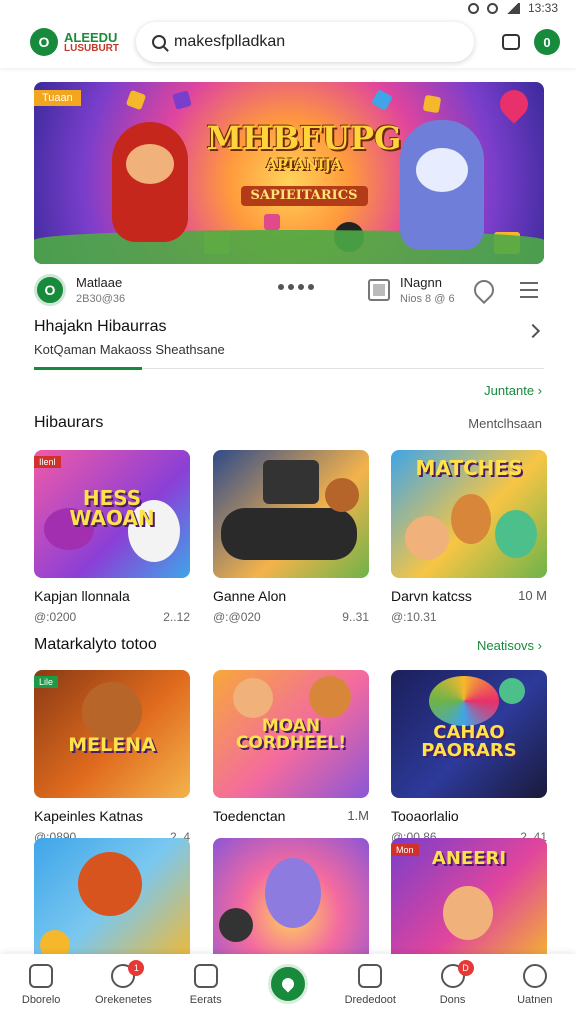  I want to click on location-icon, so click(484, 290).